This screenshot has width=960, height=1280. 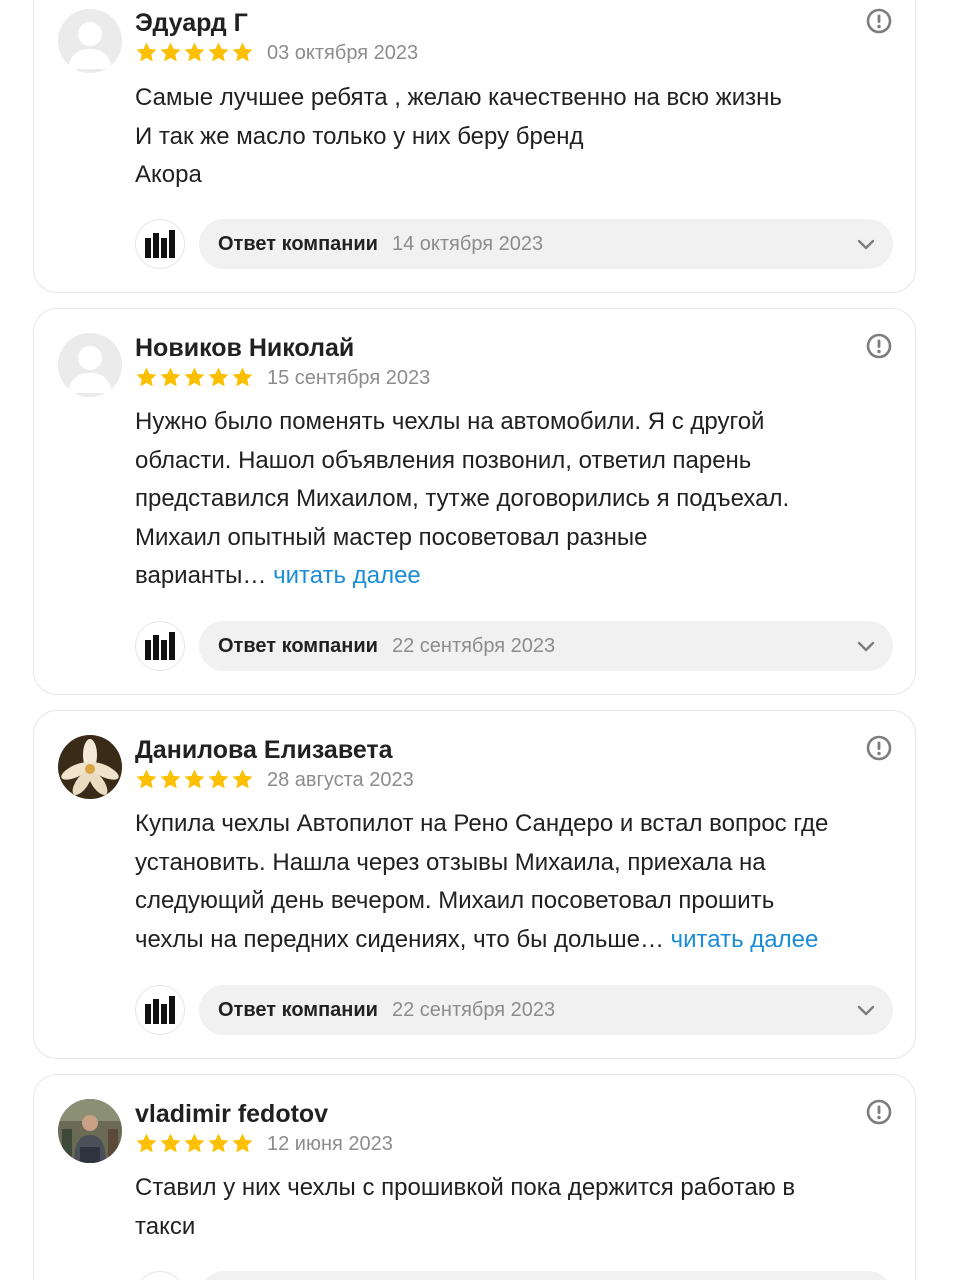 What do you see at coordinates (244, 348) in the screenshot?
I see `review-author: Новиков Николай` at bounding box center [244, 348].